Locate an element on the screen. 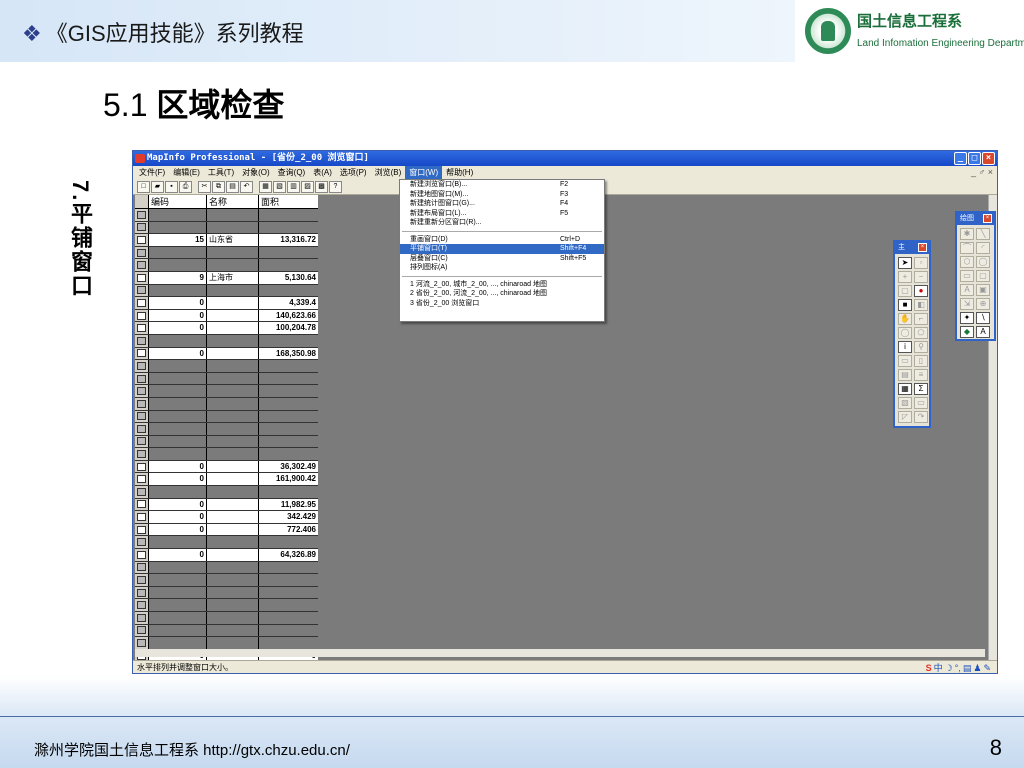 The height and width of the screenshot is (768, 1024). change-view-icon: ▢ is located at coordinates (905, 291).